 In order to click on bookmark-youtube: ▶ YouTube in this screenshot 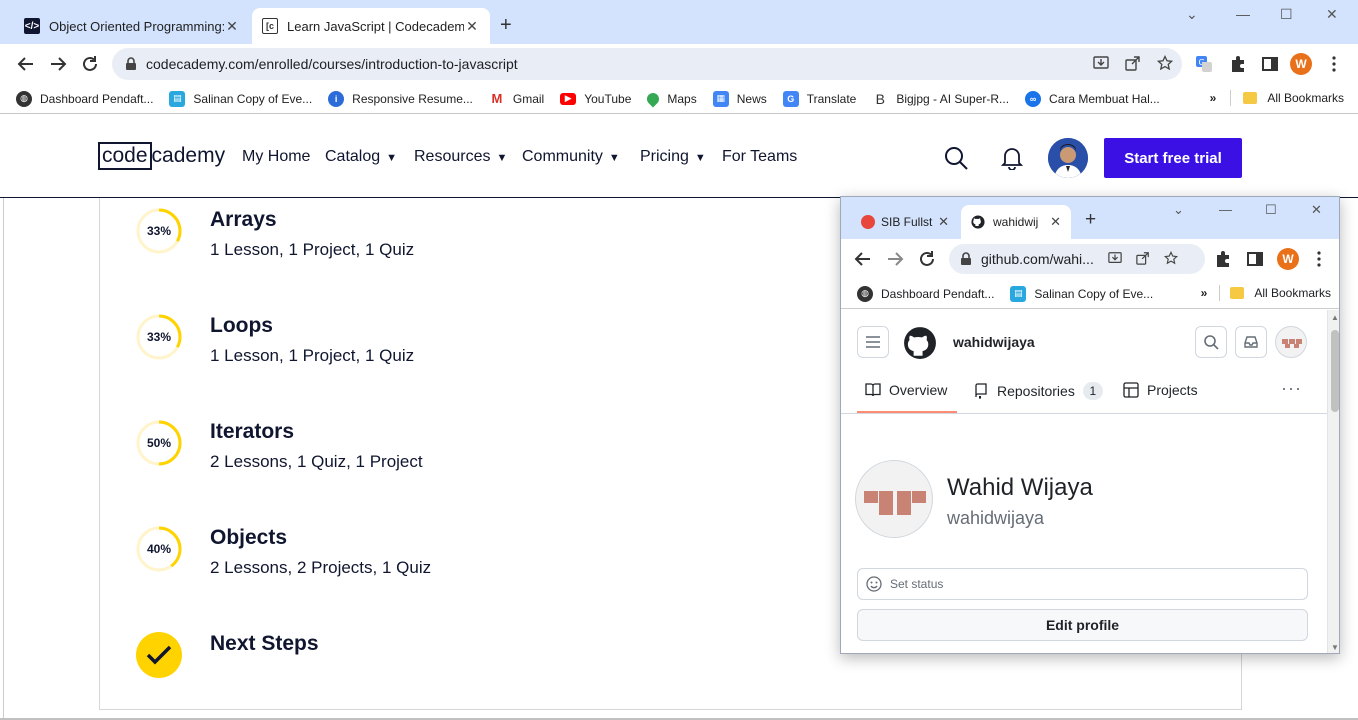, I will do `click(595, 99)`.